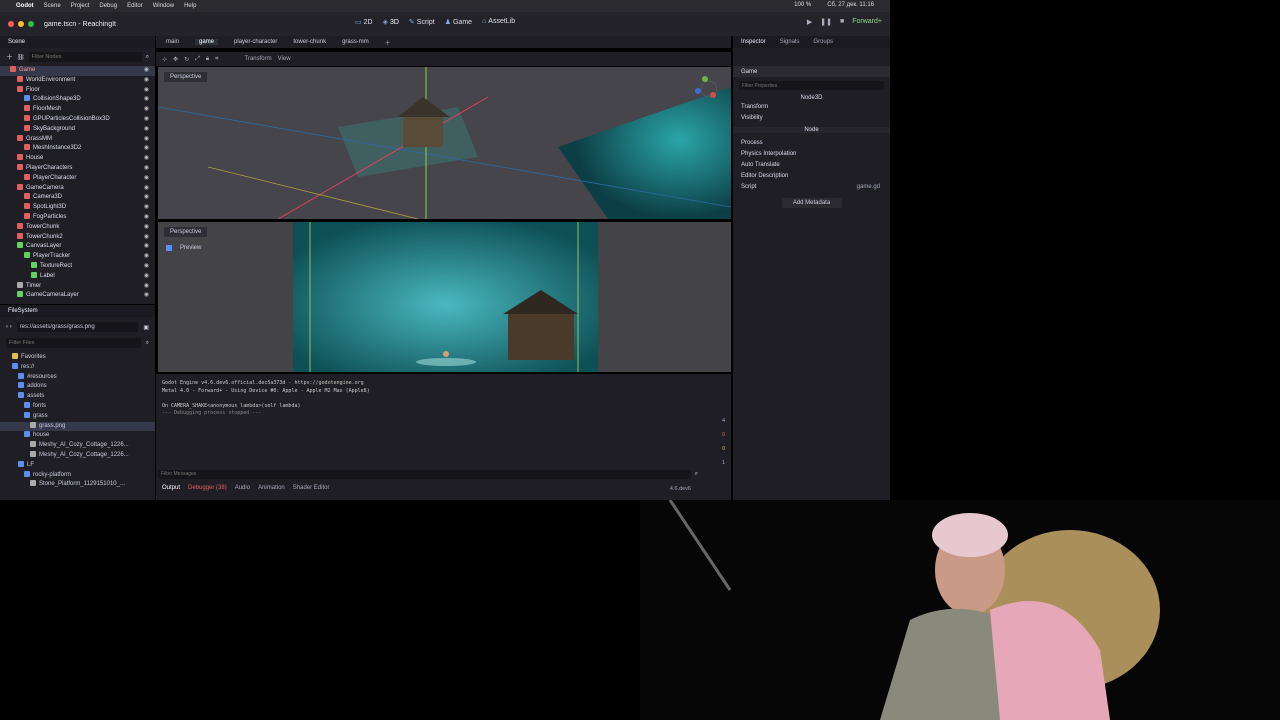 The image size is (1280, 720). Describe the element at coordinates (77, 90) in the screenshot. I see `scene-node: Floor ◉` at that location.